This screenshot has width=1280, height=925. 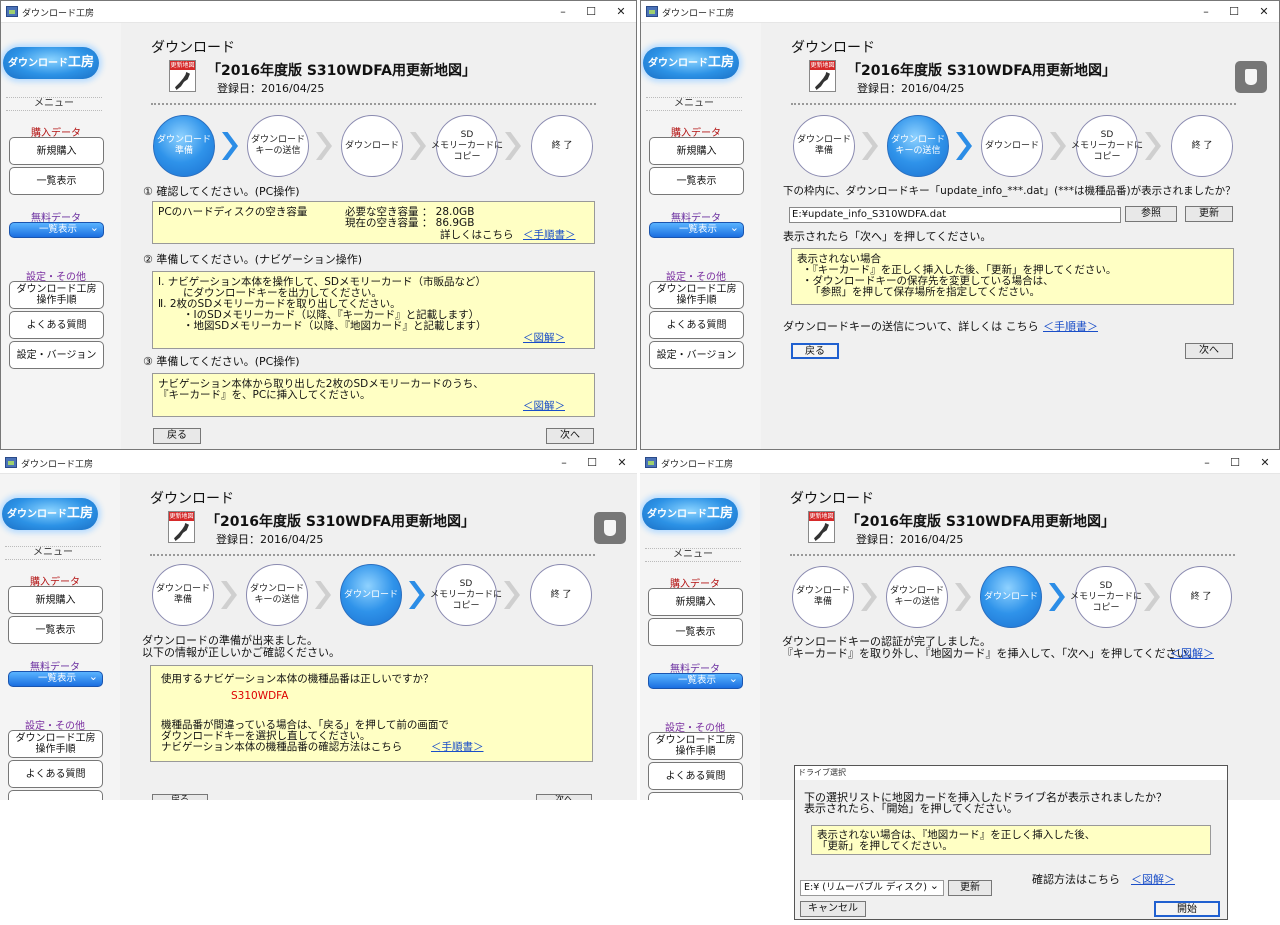 What do you see at coordinates (233, 212) in the screenshot?
I see `disk-label: PCのハードディスクの空き容量` at bounding box center [233, 212].